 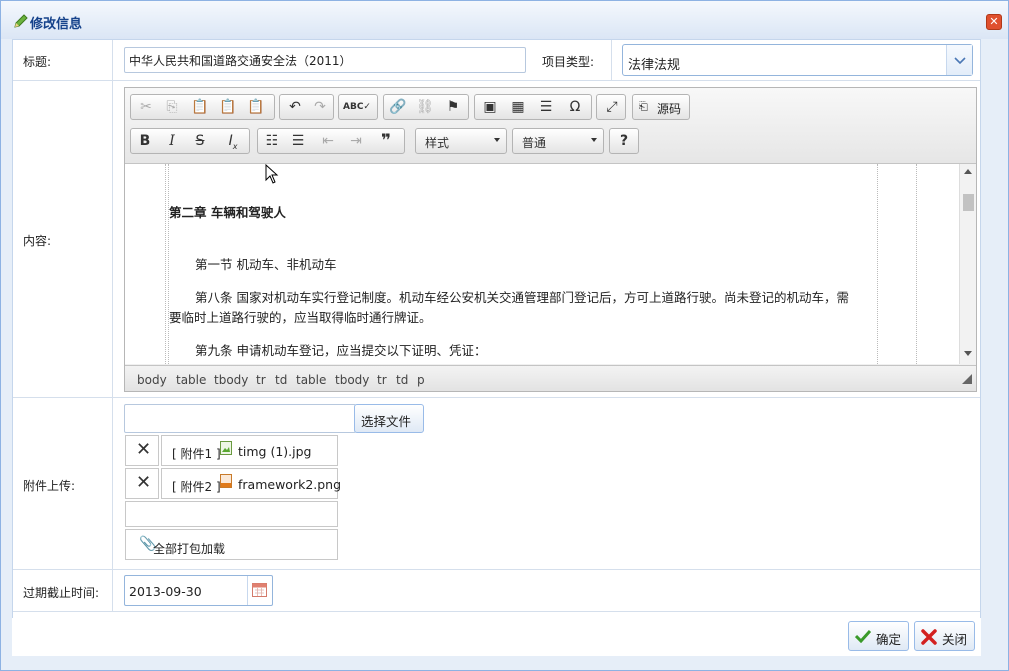 What do you see at coordinates (968, 202) in the screenshot?
I see `scroll-thumb` at bounding box center [968, 202].